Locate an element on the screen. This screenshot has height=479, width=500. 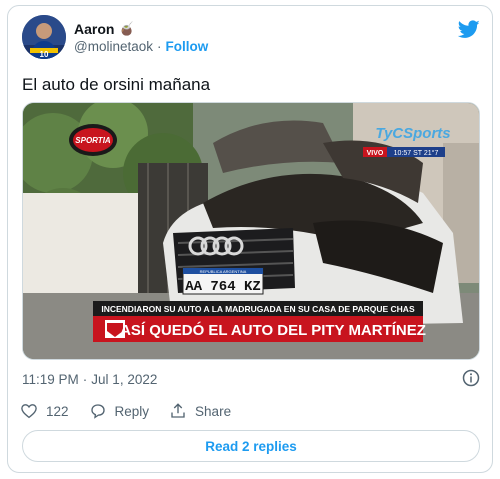
author-handle-row: @molinetaok · Follow is located at coordinates (141, 46).